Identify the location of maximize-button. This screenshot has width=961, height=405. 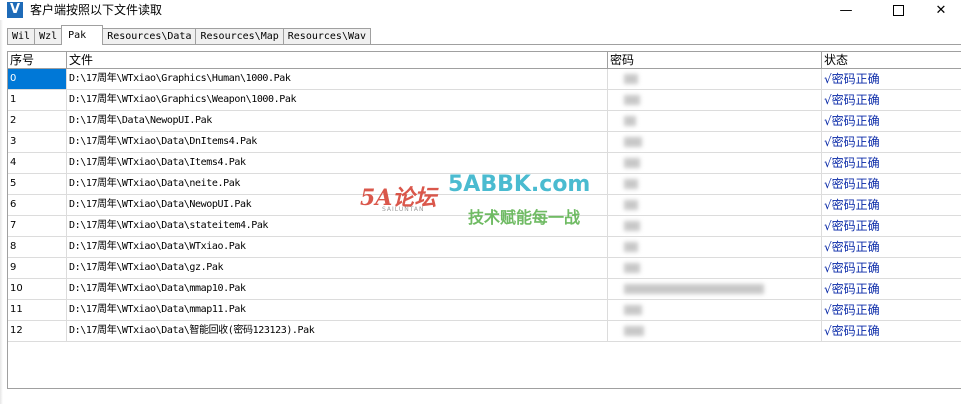
(898, 10).